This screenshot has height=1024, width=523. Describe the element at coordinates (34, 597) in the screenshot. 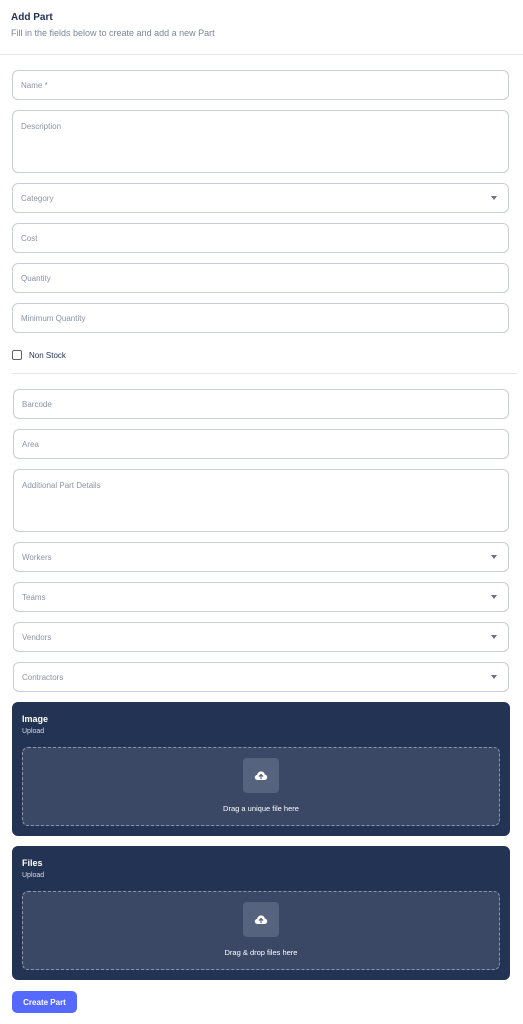

I see `teams-placeholder: Teams` at that location.